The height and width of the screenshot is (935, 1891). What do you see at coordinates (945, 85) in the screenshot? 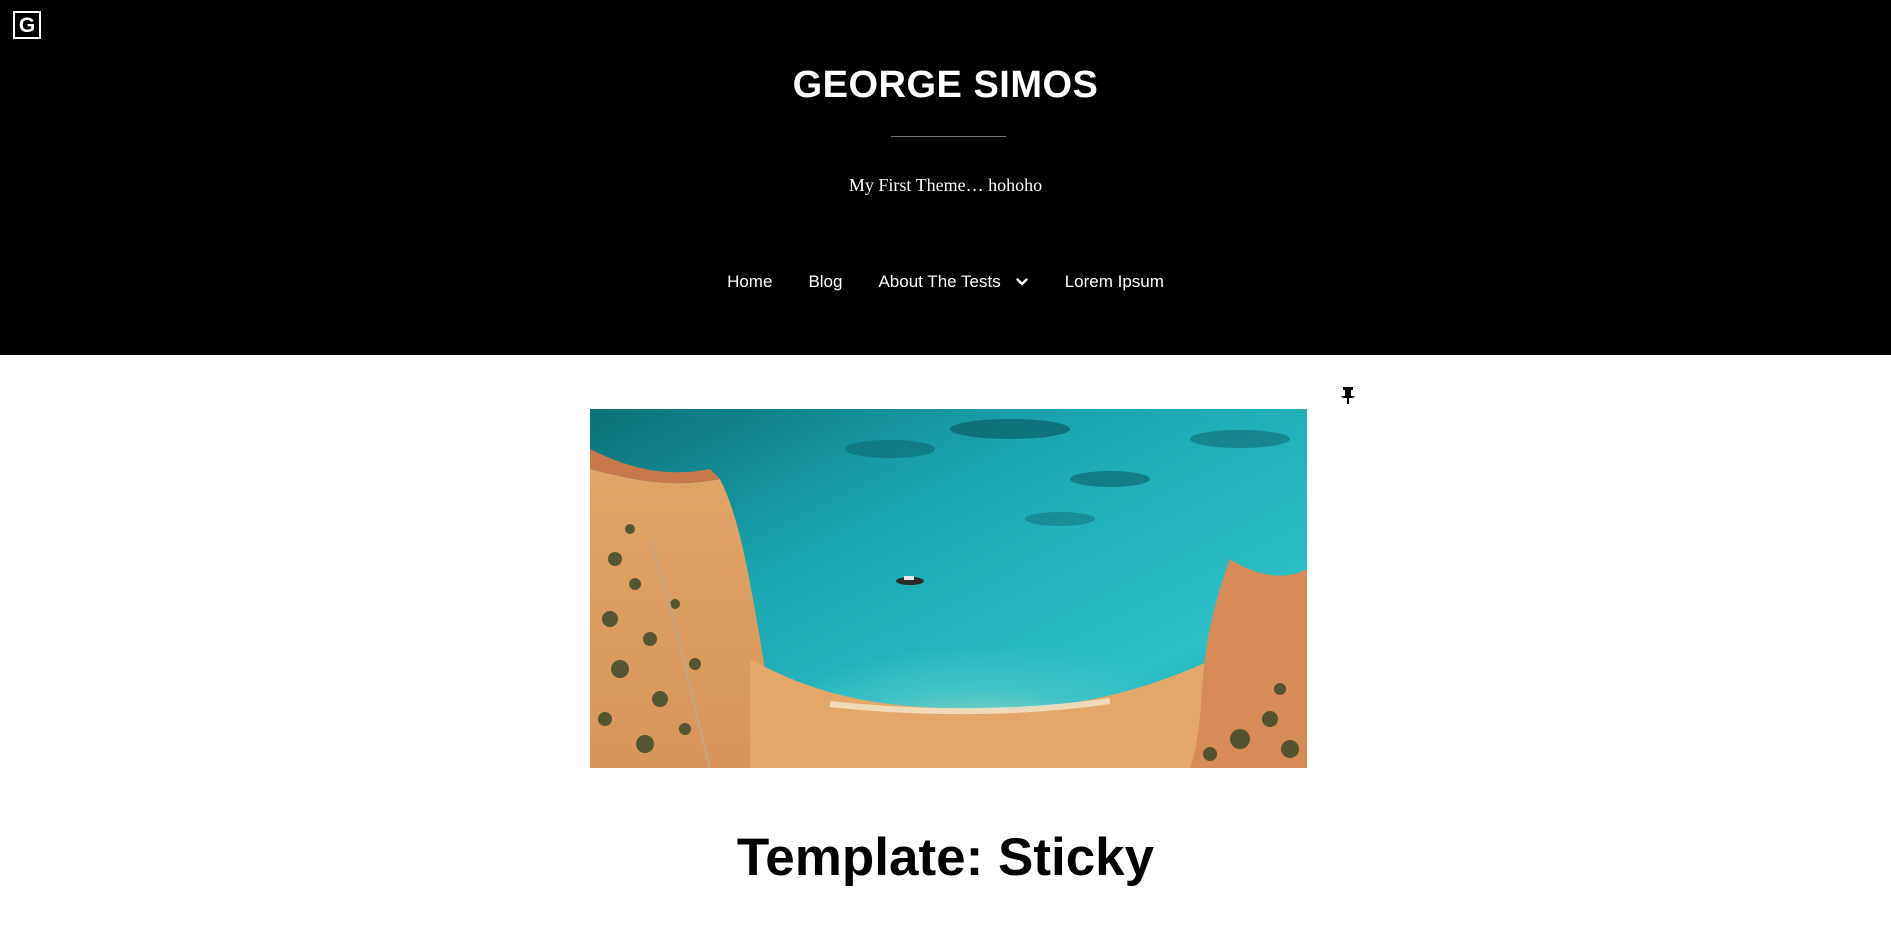
I see `site-title: GEORGE SIMOS` at bounding box center [945, 85].